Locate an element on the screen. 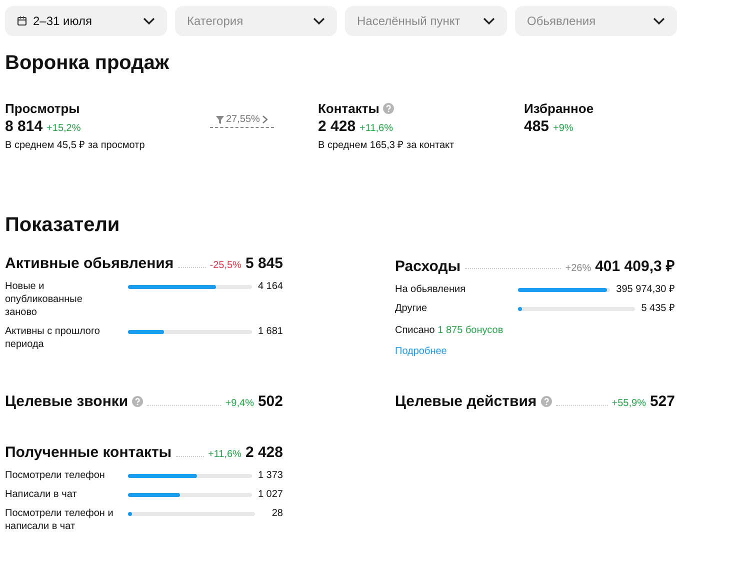 The image size is (738, 563). filter-dropdown: Обьявления is located at coordinates (596, 21).